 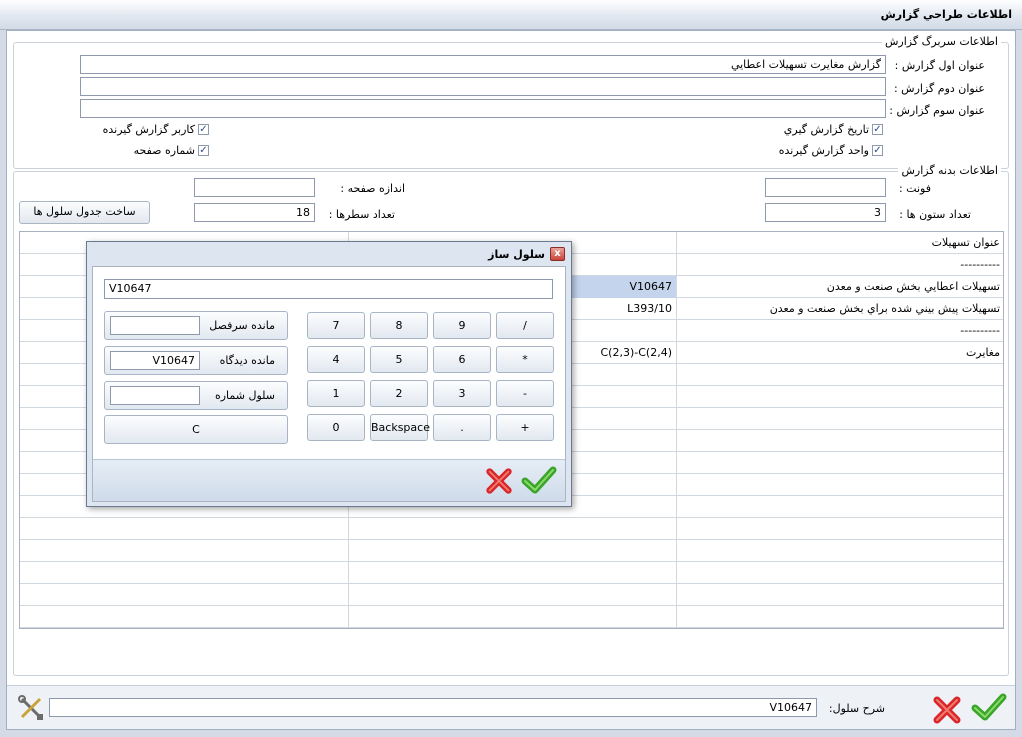 What do you see at coordinates (511, 15) in the screenshot?
I see `window-titlebar: اطلاعات طراحي گزارش` at bounding box center [511, 15].